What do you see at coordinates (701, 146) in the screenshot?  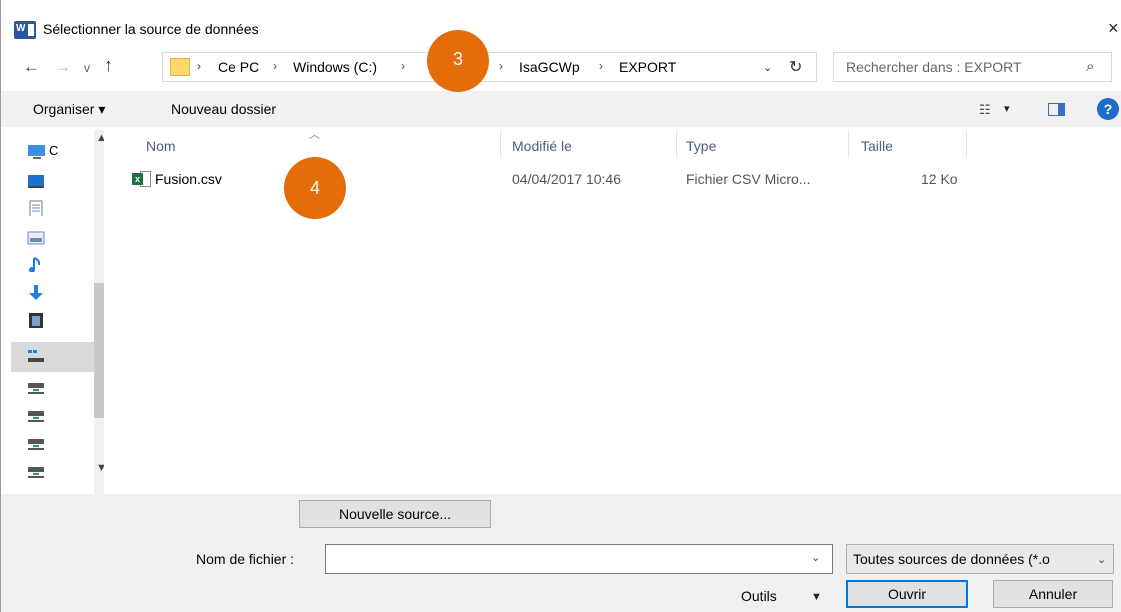 I see `column-header-type: Type` at bounding box center [701, 146].